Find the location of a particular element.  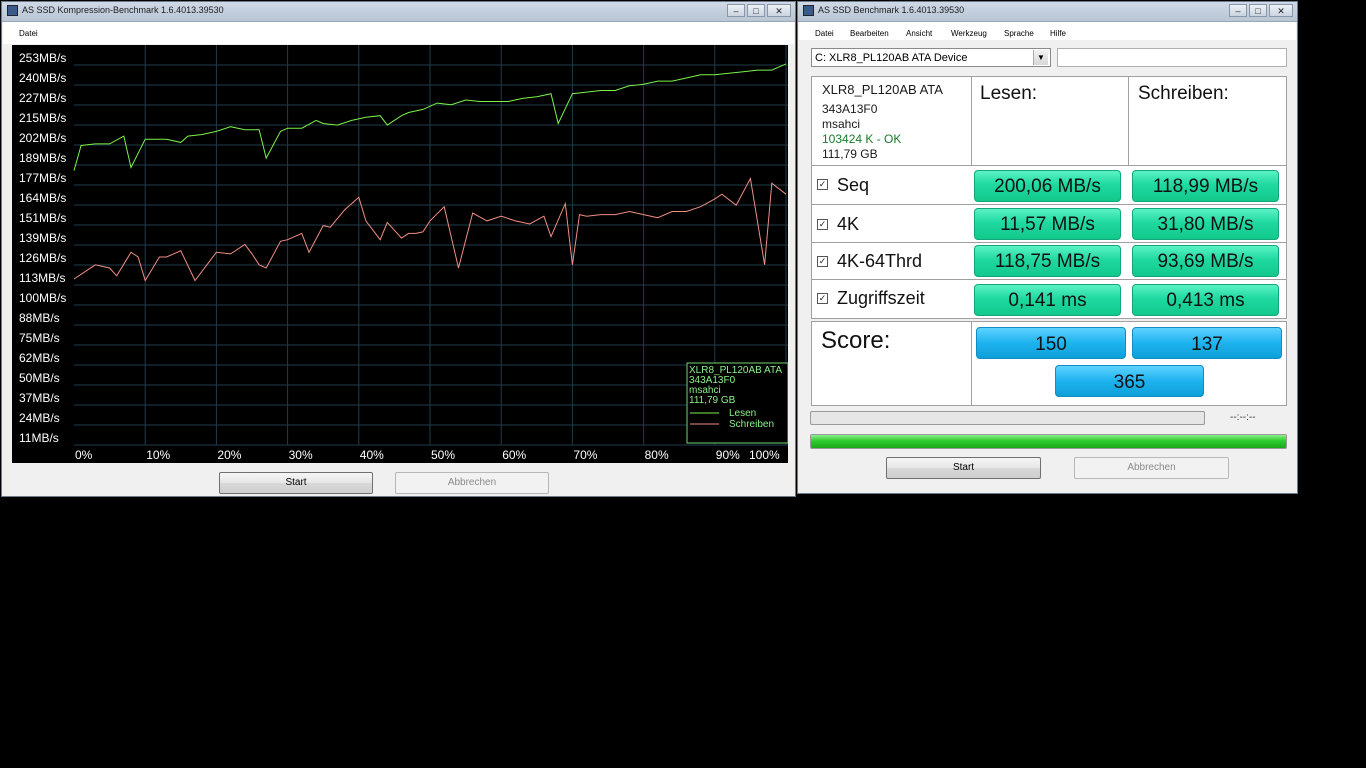

drive-alignment: 103424 K - OK is located at coordinates (862, 139).